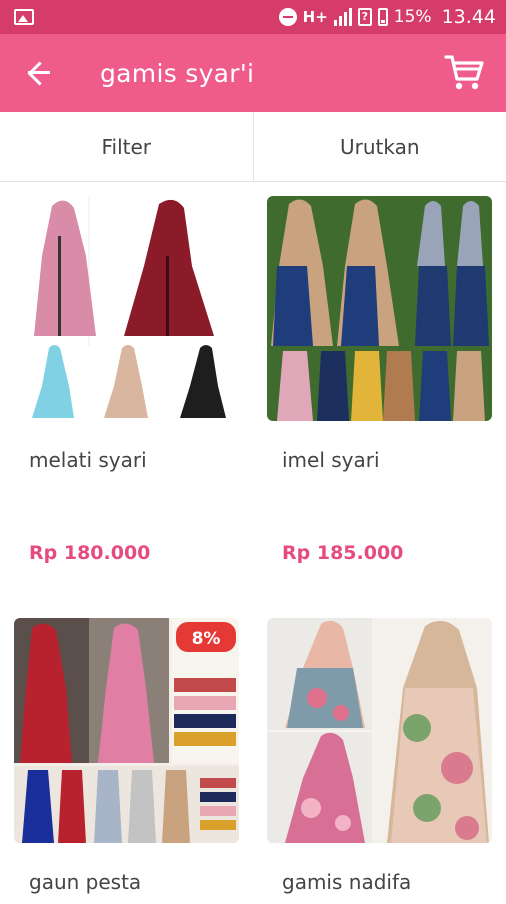 The width and height of the screenshot is (506, 904). What do you see at coordinates (469, 17) in the screenshot?
I see `clock: 13.44` at bounding box center [469, 17].